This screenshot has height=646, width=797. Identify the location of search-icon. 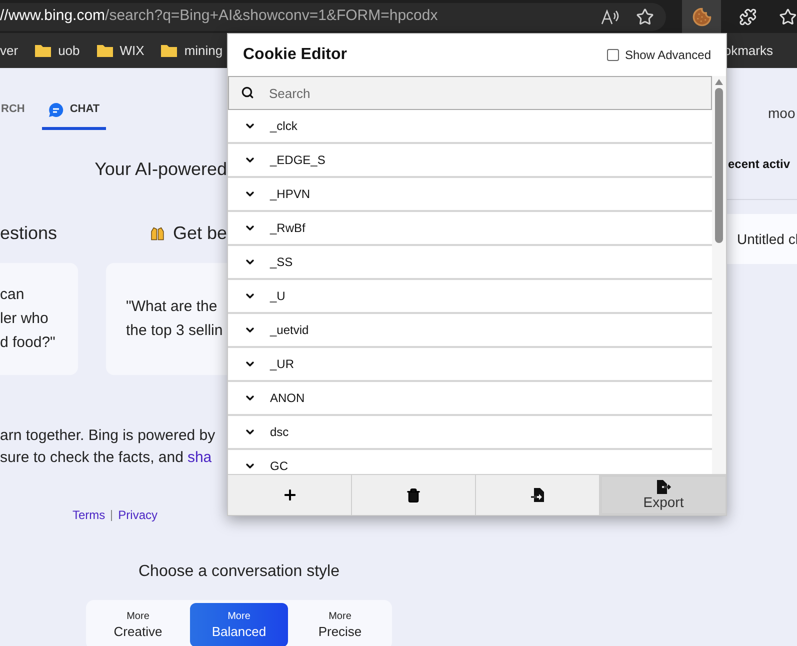
(247, 92).